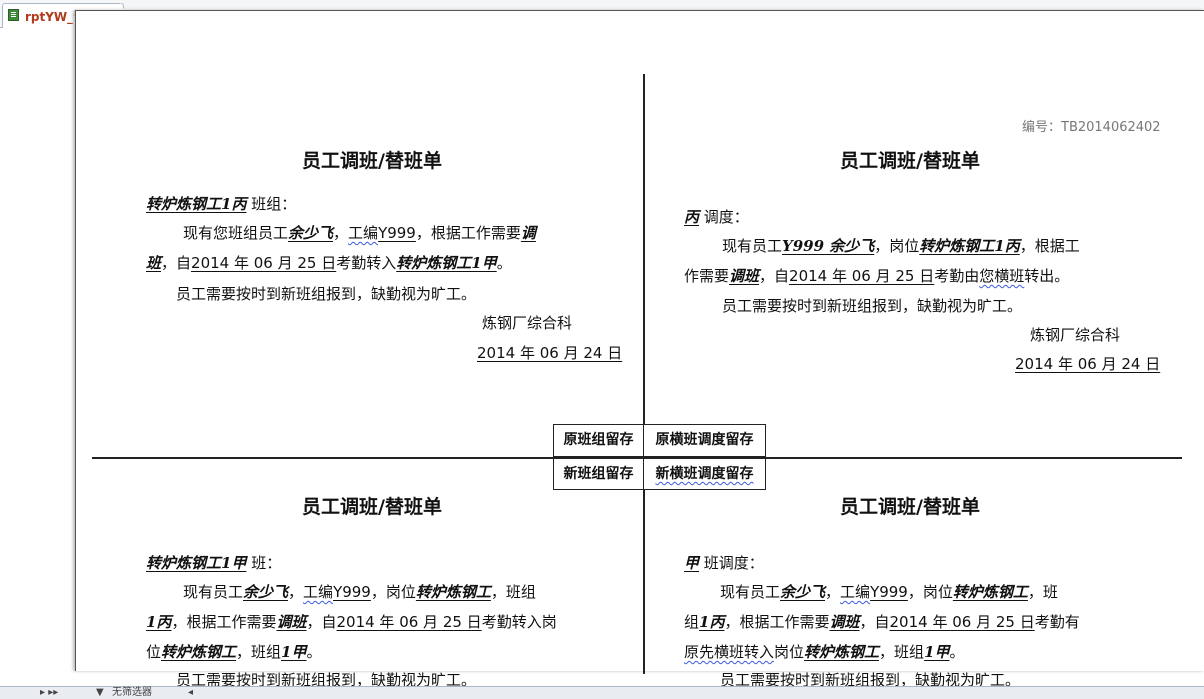  Describe the element at coordinates (393, 592) in the screenshot. I see `bl-line2-c: ，岗位` at that location.